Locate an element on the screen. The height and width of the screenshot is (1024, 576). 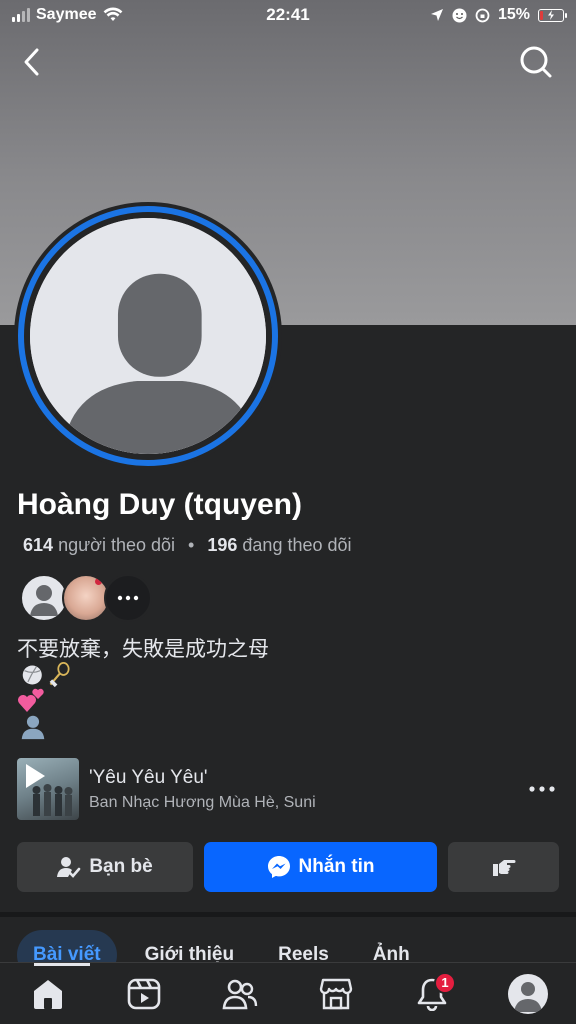
chevron-left-icon is located at coordinates (31, 62).